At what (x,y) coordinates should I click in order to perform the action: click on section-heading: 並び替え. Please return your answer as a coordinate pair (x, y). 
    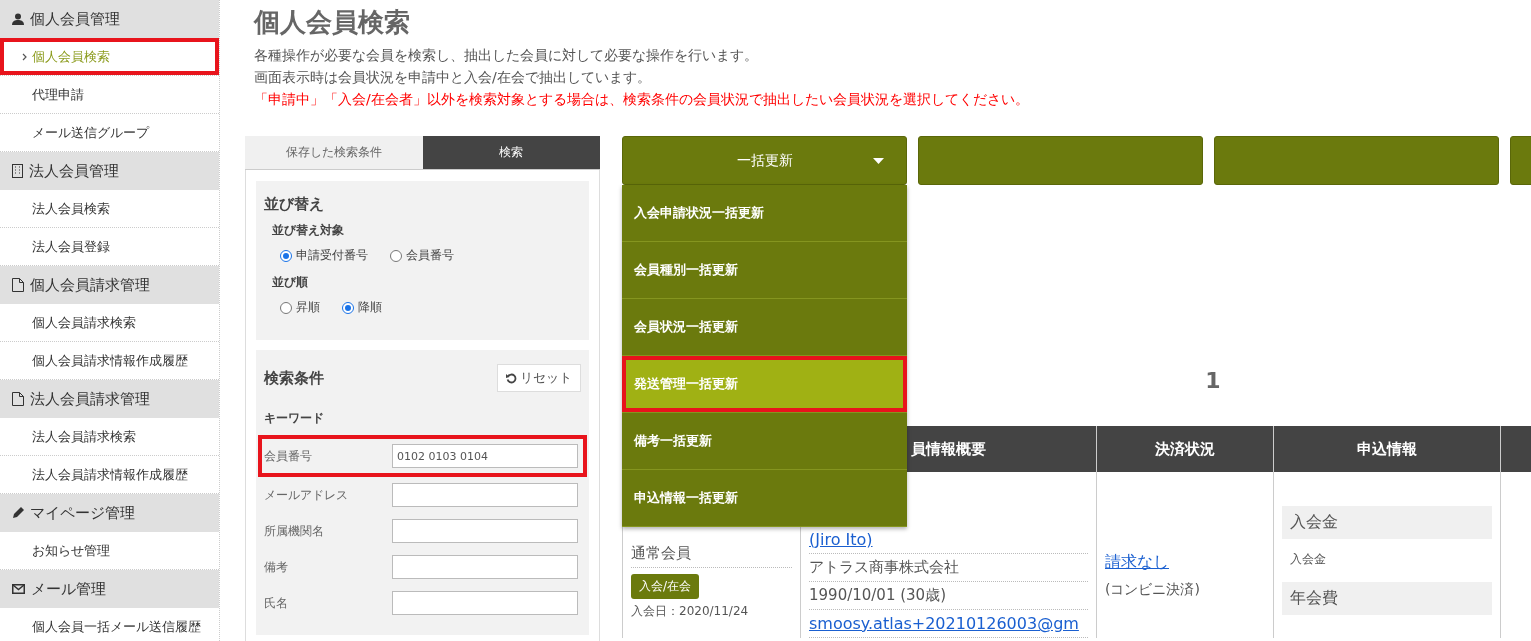
    Looking at the image, I should click on (294, 204).